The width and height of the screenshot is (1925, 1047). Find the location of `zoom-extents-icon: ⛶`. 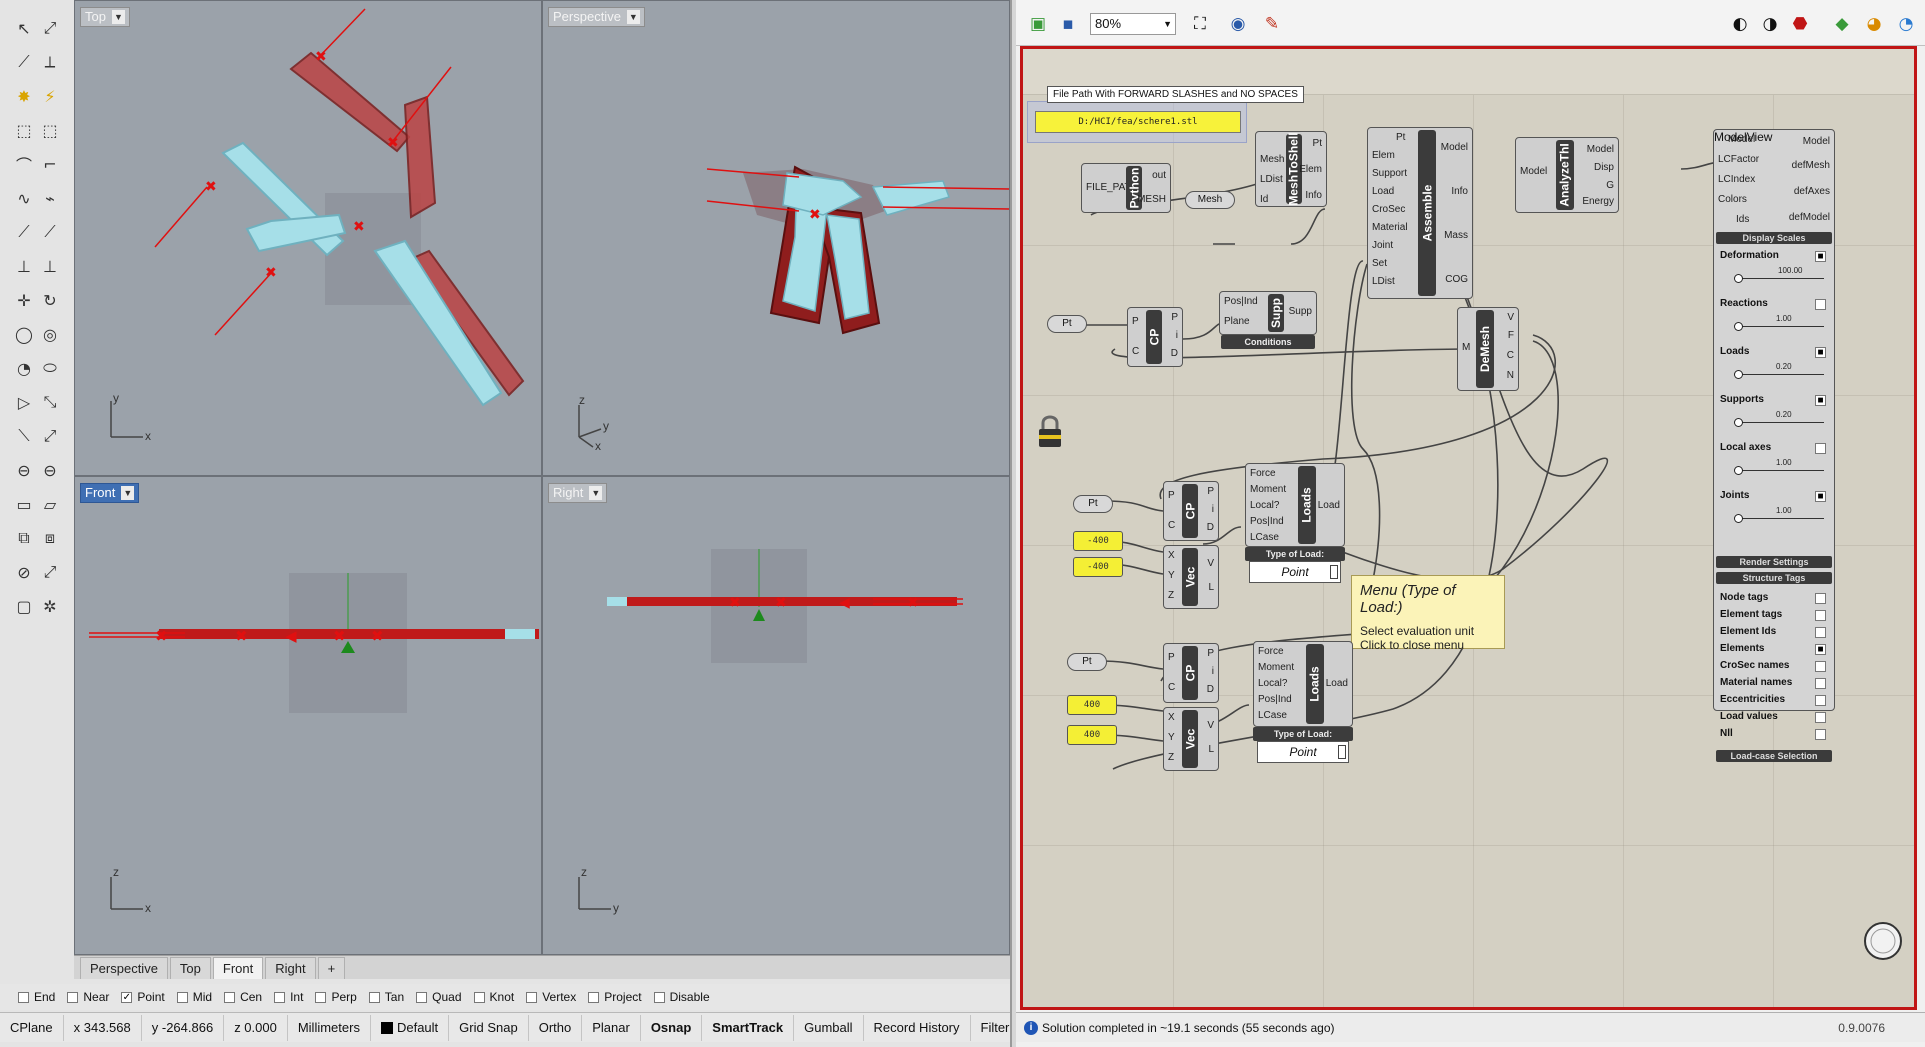

zoom-extents-icon: ⛶ is located at coordinates (1200, 24).